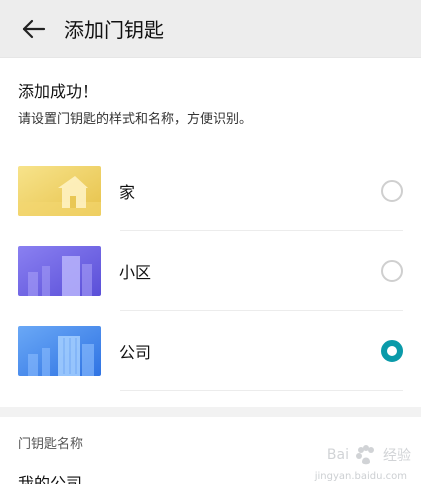  I want to click on app-header: 添加门钥匙, so click(210, 29).